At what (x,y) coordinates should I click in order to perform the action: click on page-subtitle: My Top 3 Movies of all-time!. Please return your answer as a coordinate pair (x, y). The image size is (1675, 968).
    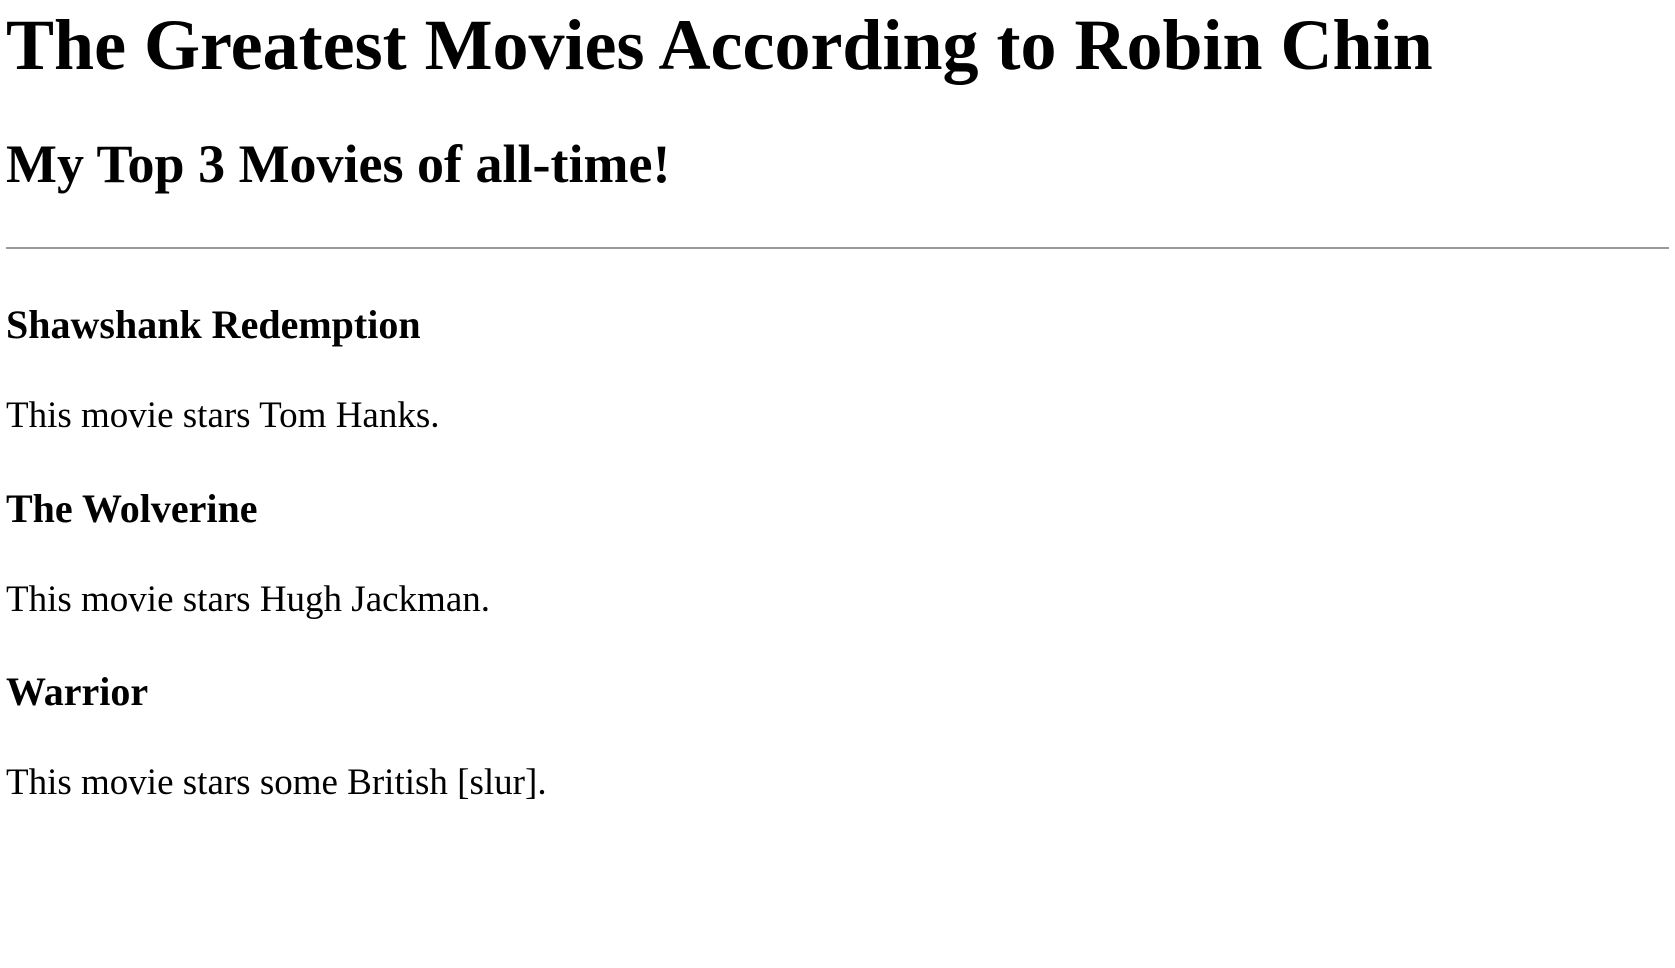
    Looking at the image, I should click on (338, 164).